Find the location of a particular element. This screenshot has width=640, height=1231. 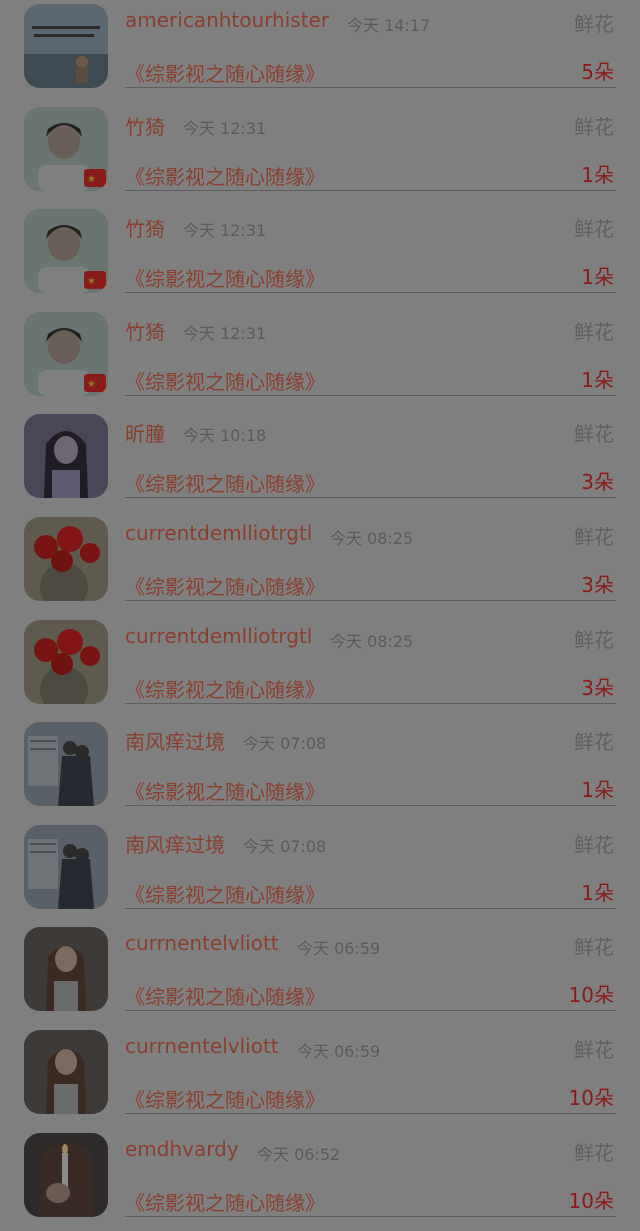

gift-record-row: 昕朣 今天 10:18 鲜花 《综影视之随心随缘》 3朵 is located at coordinates (320, 461).